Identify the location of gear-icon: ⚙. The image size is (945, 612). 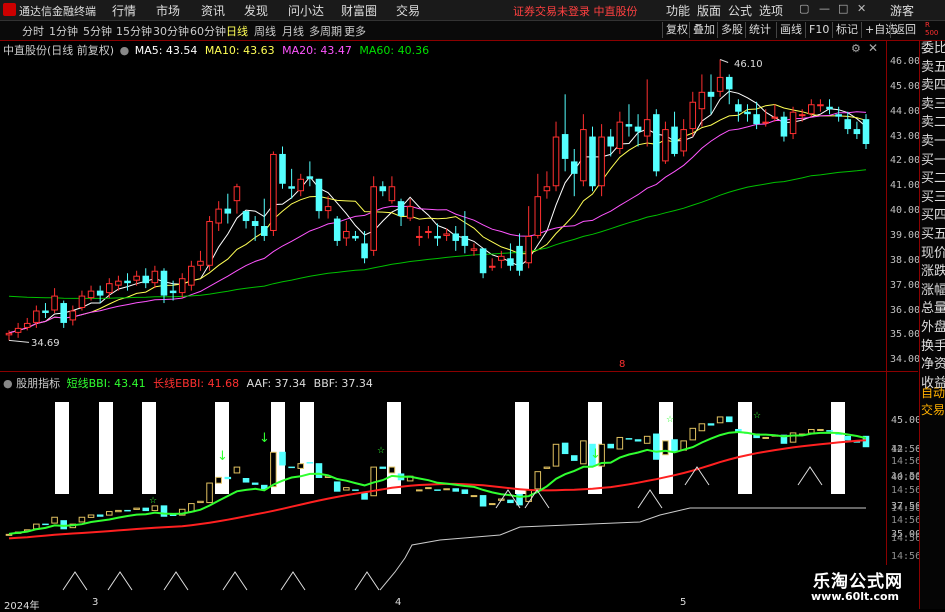
(856, 48).